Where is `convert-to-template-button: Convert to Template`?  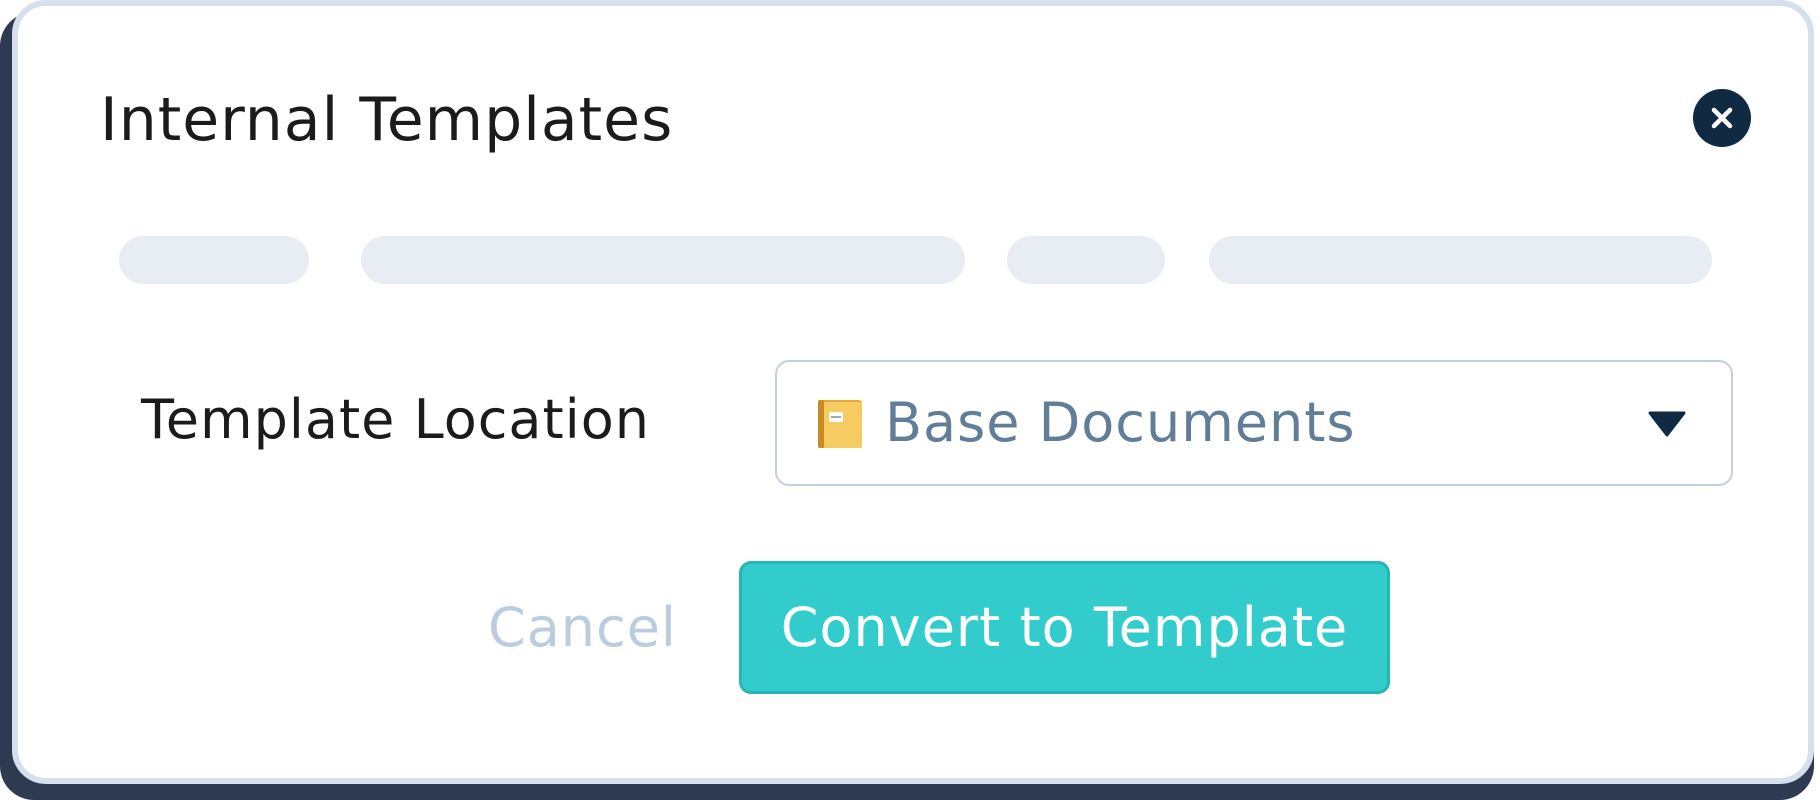
convert-to-template-button: Convert to Template is located at coordinates (1064, 627).